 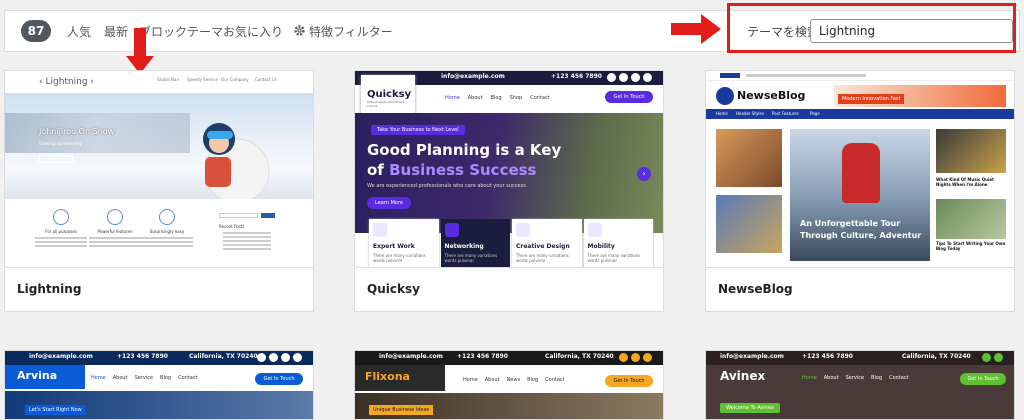 What do you see at coordinates (247, 232) in the screenshot?
I see `preview-sidebar: Recent Posts` at bounding box center [247, 232].